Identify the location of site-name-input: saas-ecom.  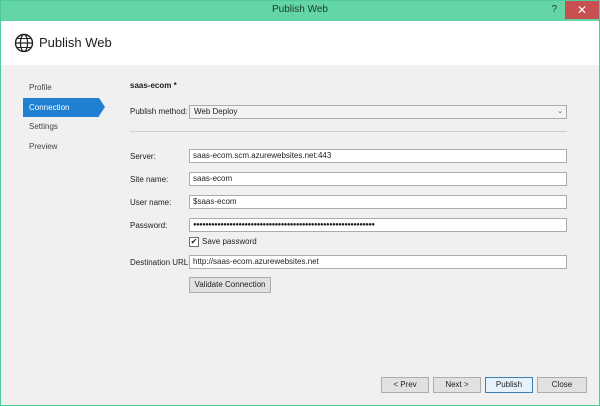
(378, 179).